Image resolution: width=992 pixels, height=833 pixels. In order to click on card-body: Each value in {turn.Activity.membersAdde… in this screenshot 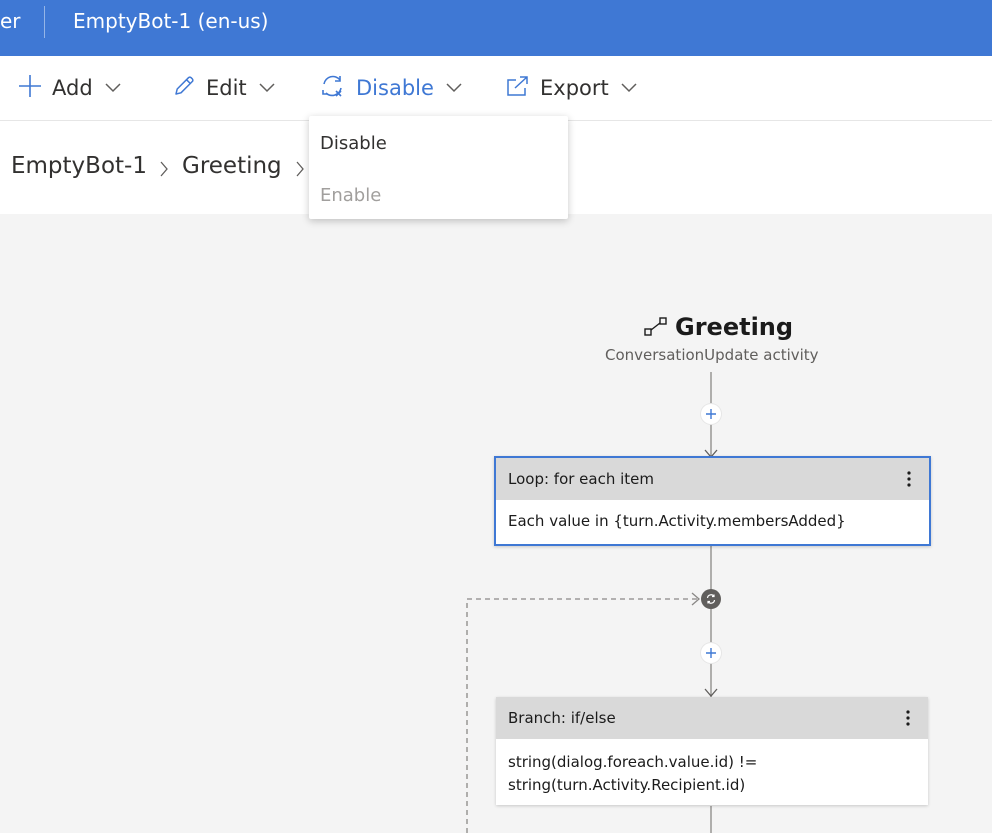, I will do `click(677, 521)`.